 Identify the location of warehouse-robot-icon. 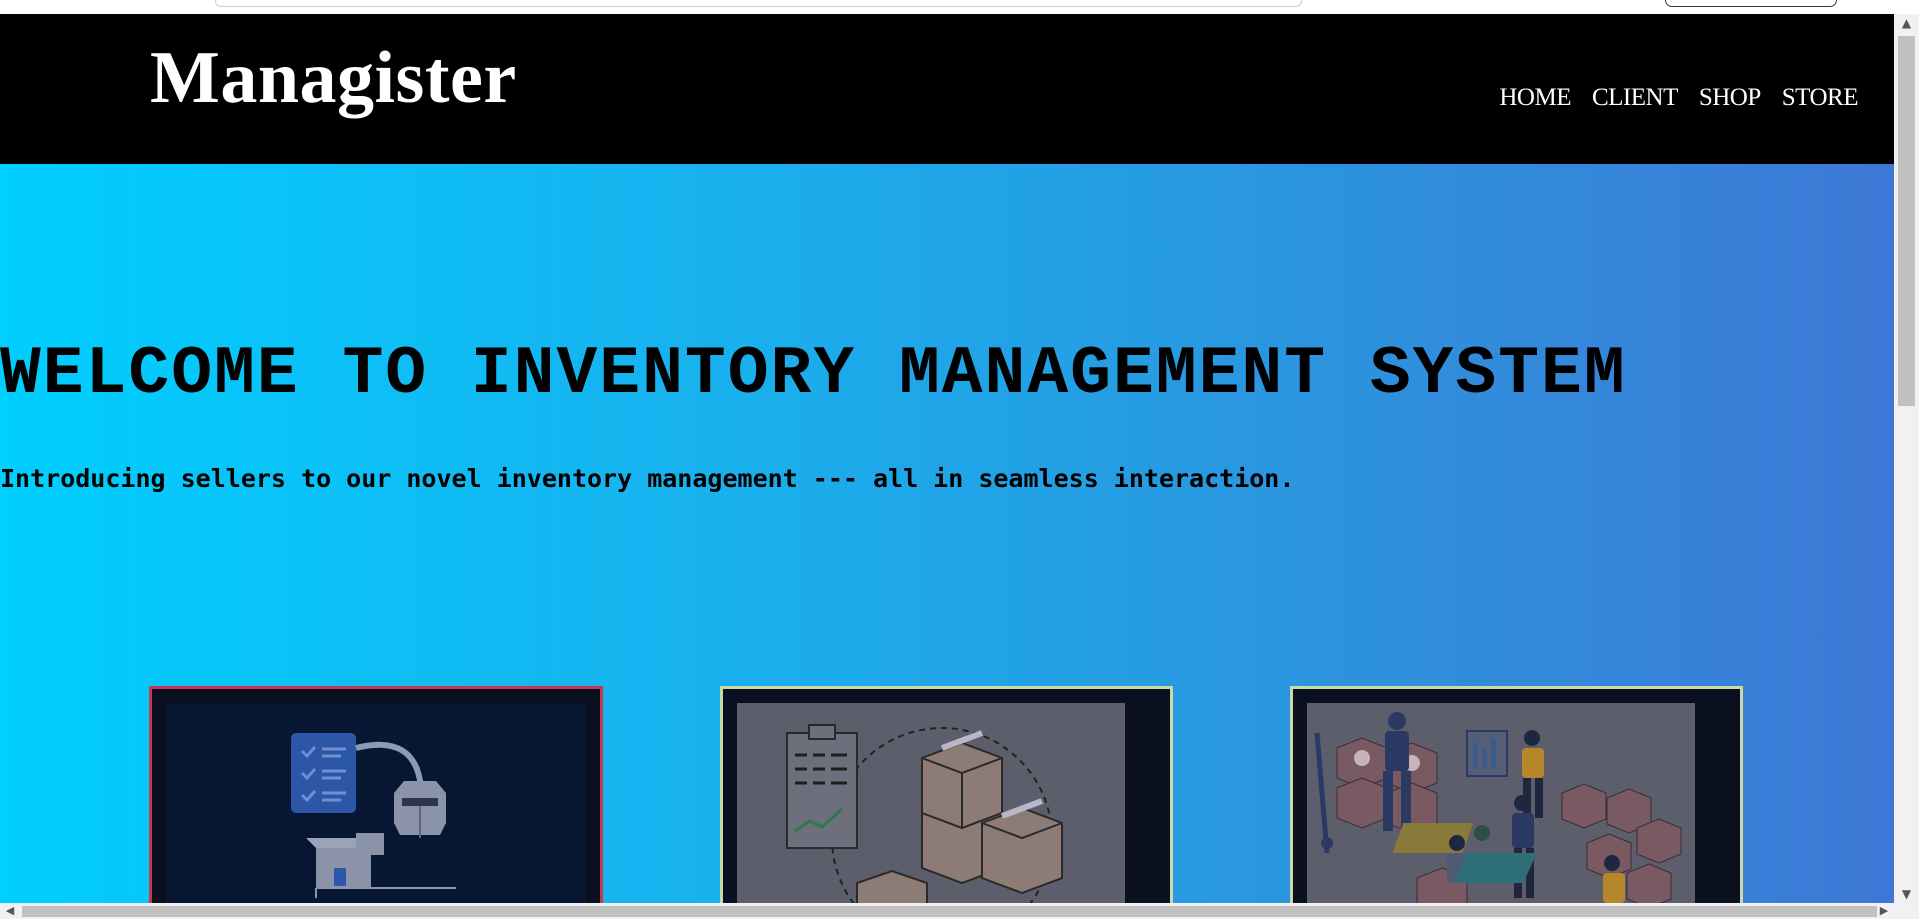
(1501, 803).